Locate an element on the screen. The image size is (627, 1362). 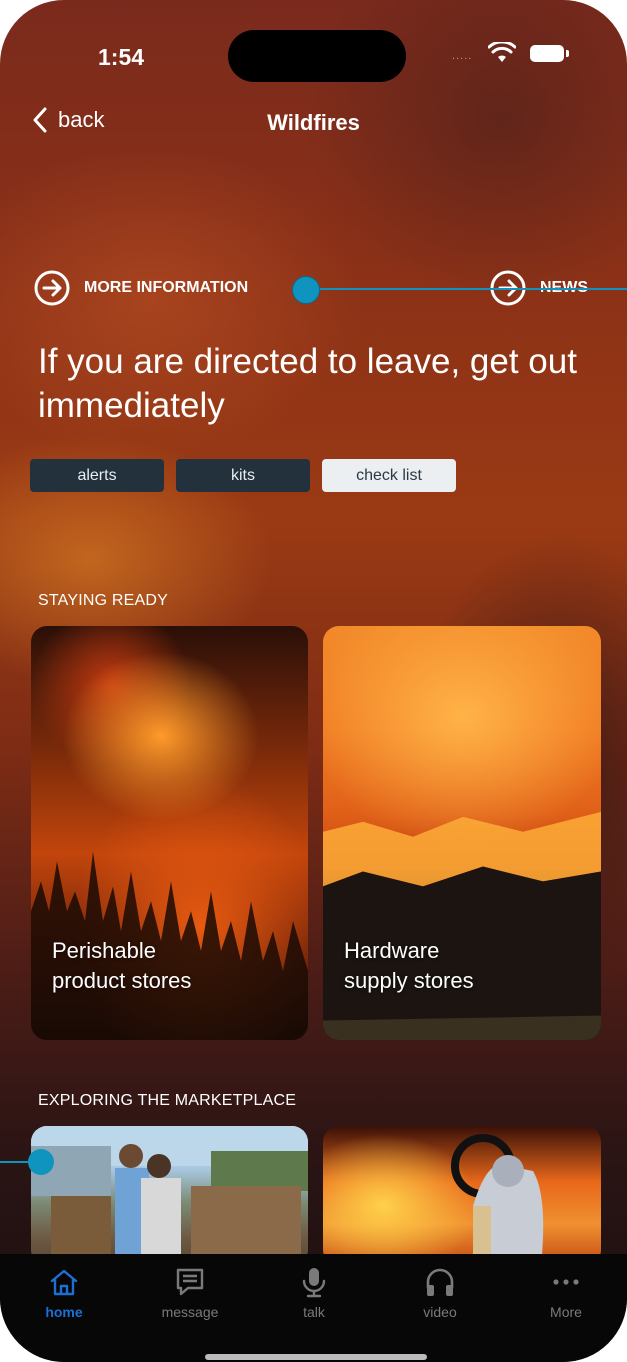
card-label: Perishable product stores is located at coordinates (122, 965).